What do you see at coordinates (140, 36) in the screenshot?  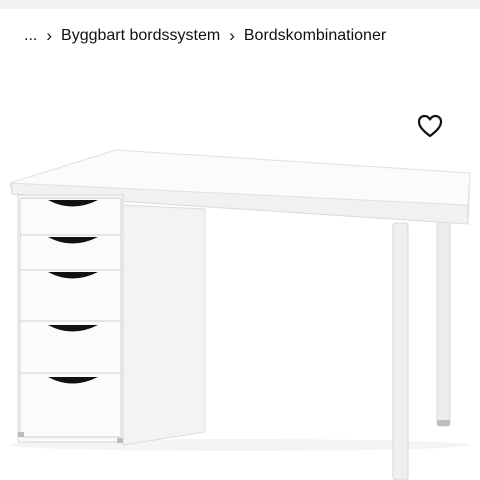 I see `breadcrumb-item-byggbart-bordssystem: Byggbart bordssystem` at bounding box center [140, 36].